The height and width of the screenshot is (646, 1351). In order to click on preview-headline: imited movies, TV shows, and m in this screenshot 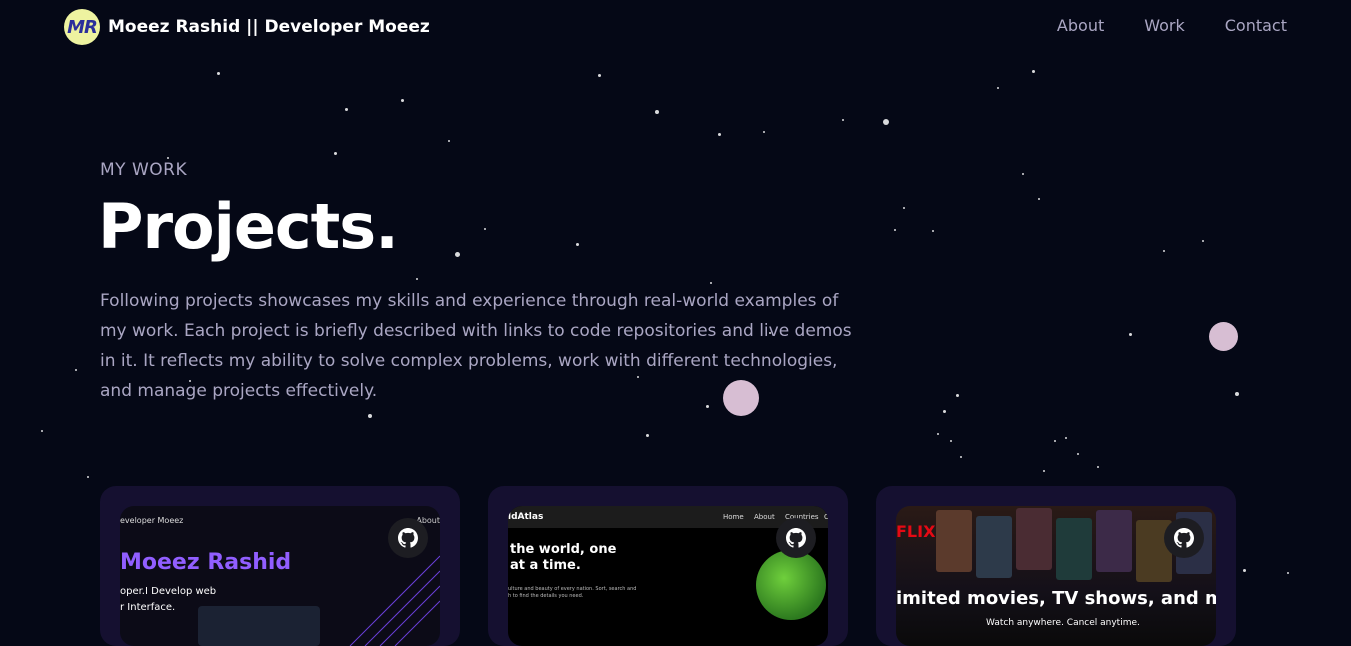, I will do `click(1056, 598)`.